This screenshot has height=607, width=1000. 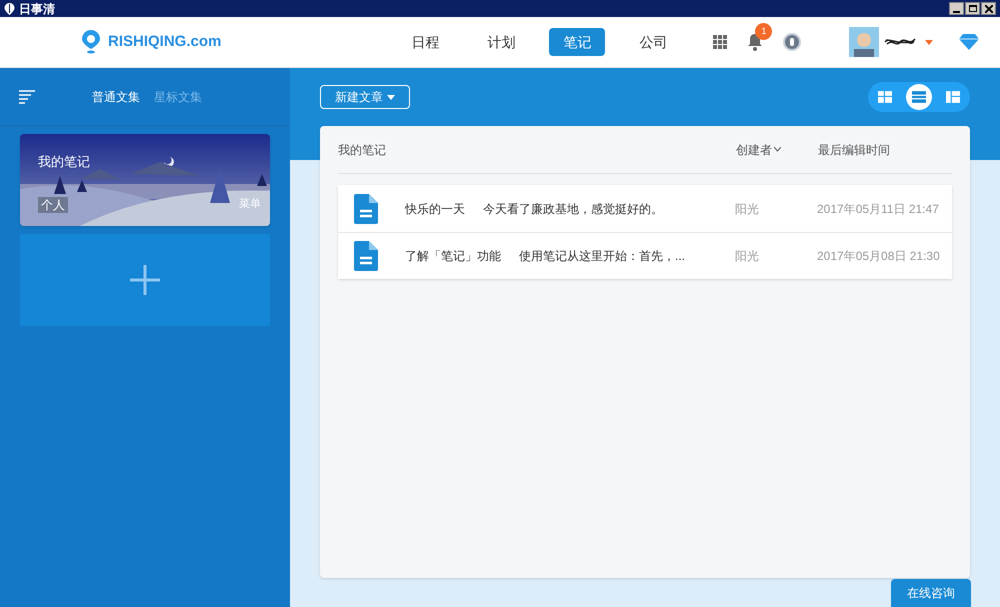 I want to click on view-toggle, so click(x=919, y=97).